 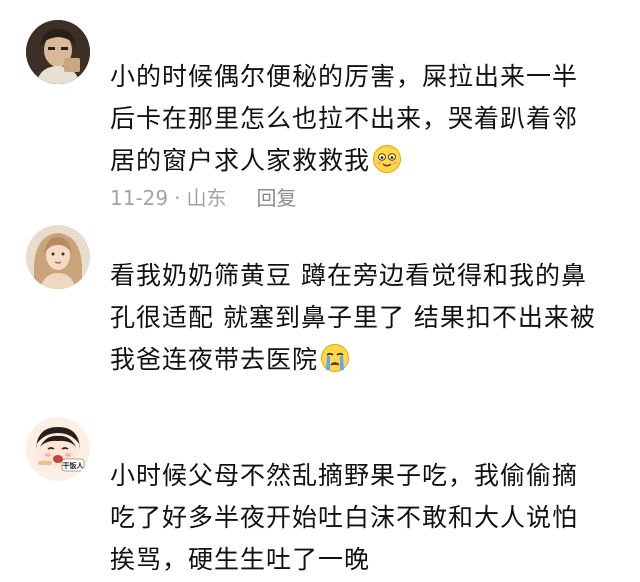 I want to click on avatar: 干饭人, so click(x=58, y=449).